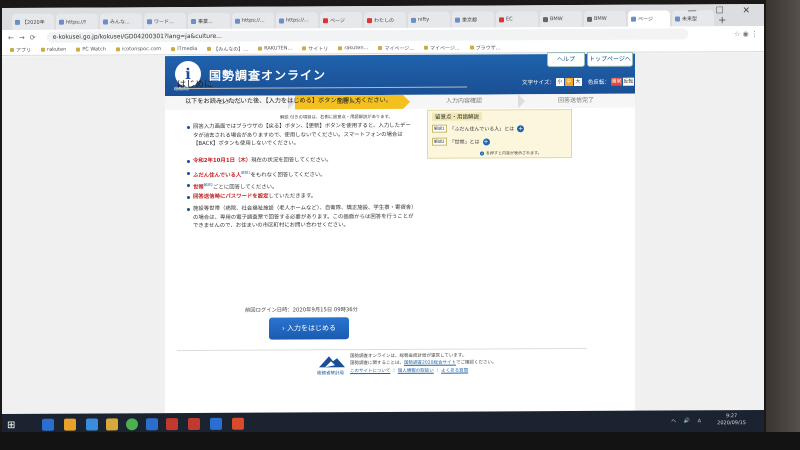 The height and width of the screenshot is (450, 800). Describe the element at coordinates (337, 20) in the screenshot. I see `tab-label: ページ` at that location.